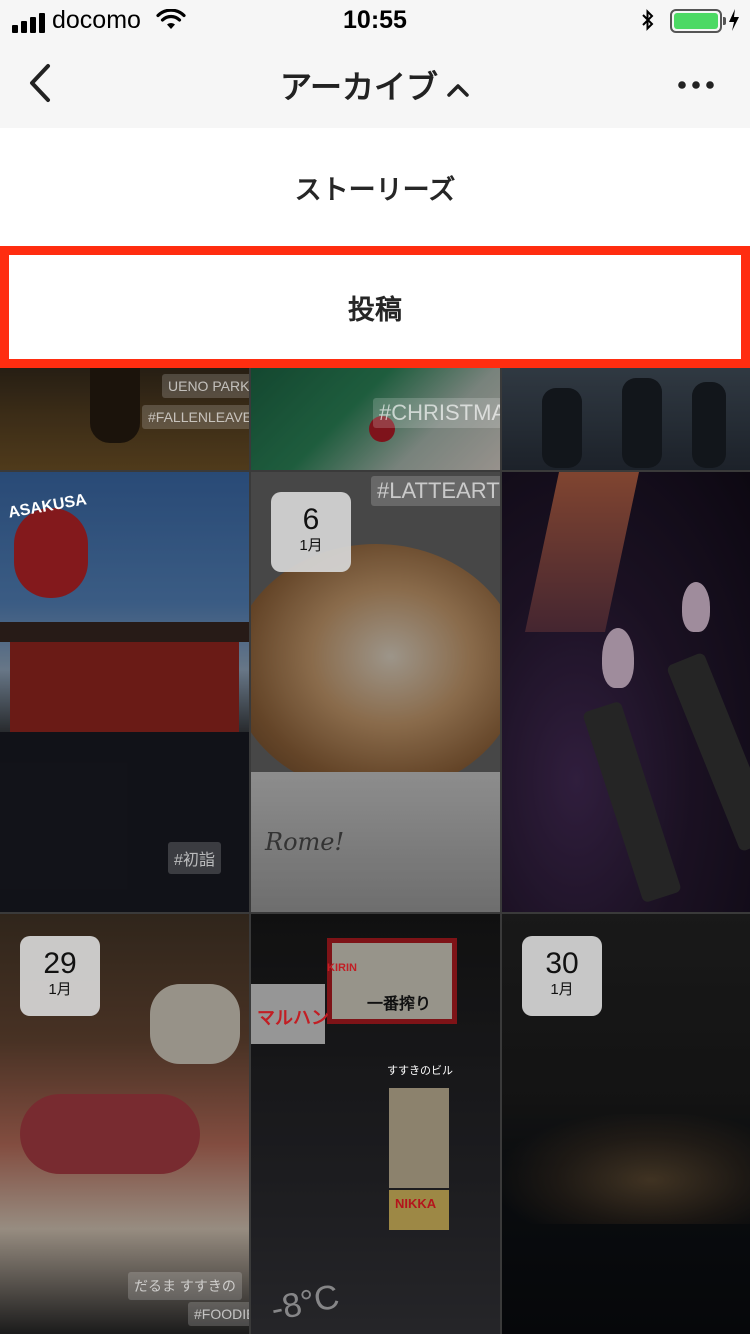  What do you see at coordinates (124, 419) in the screenshot?
I see `archive-post-ueno: UENO PARK #FALLENLEAVES` at bounding box center [124, 419].